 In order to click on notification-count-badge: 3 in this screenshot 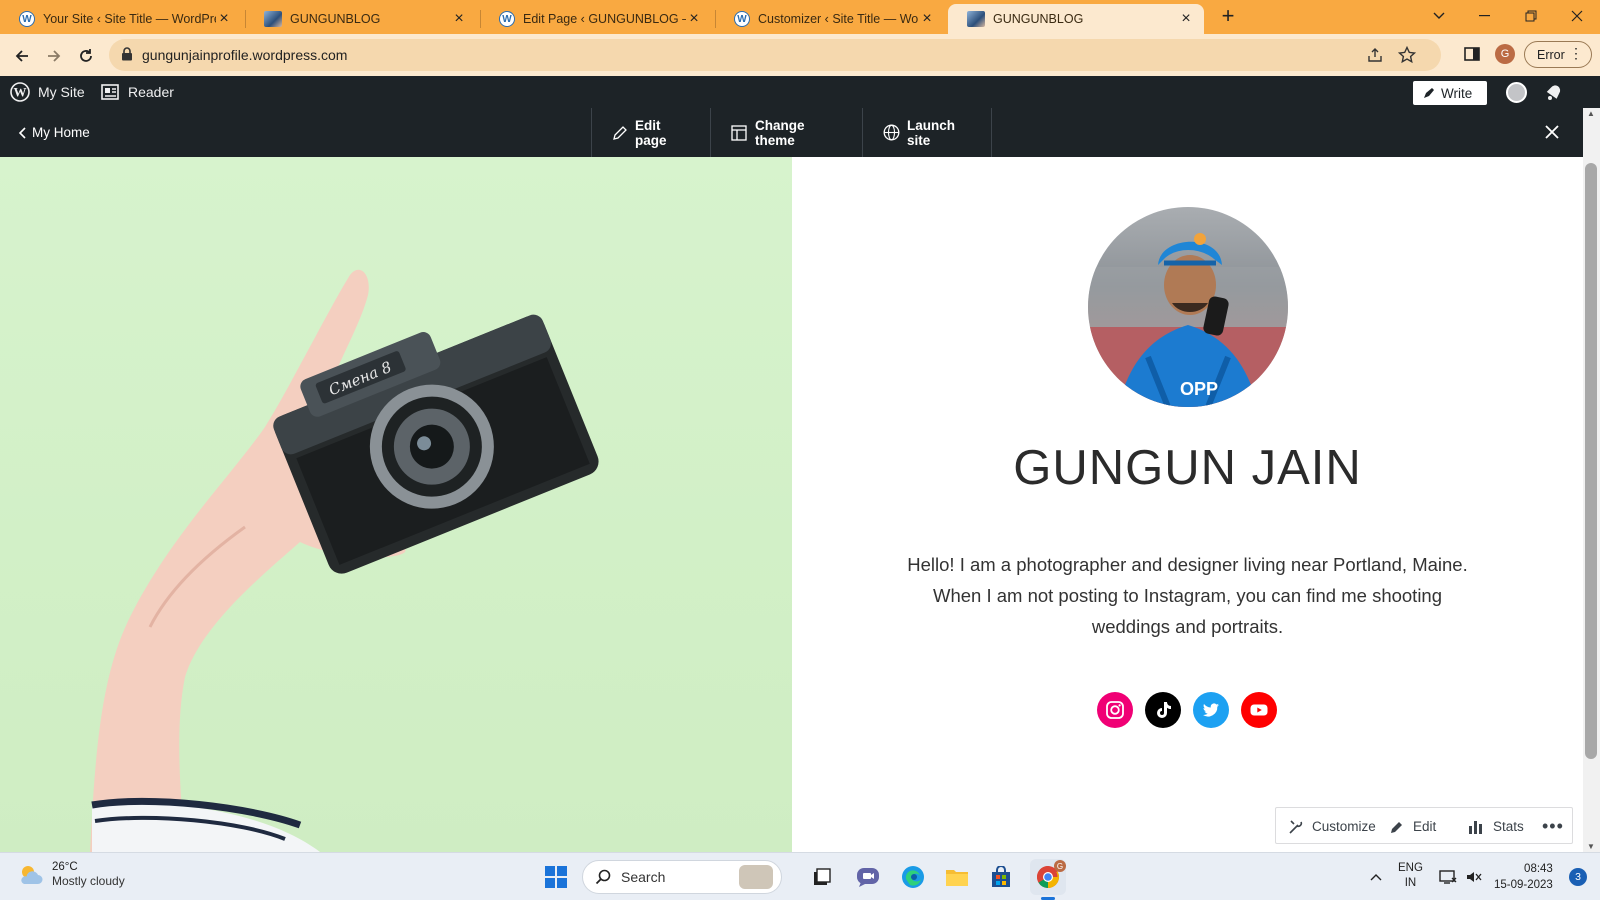, I will do `click(1578, 877)`.